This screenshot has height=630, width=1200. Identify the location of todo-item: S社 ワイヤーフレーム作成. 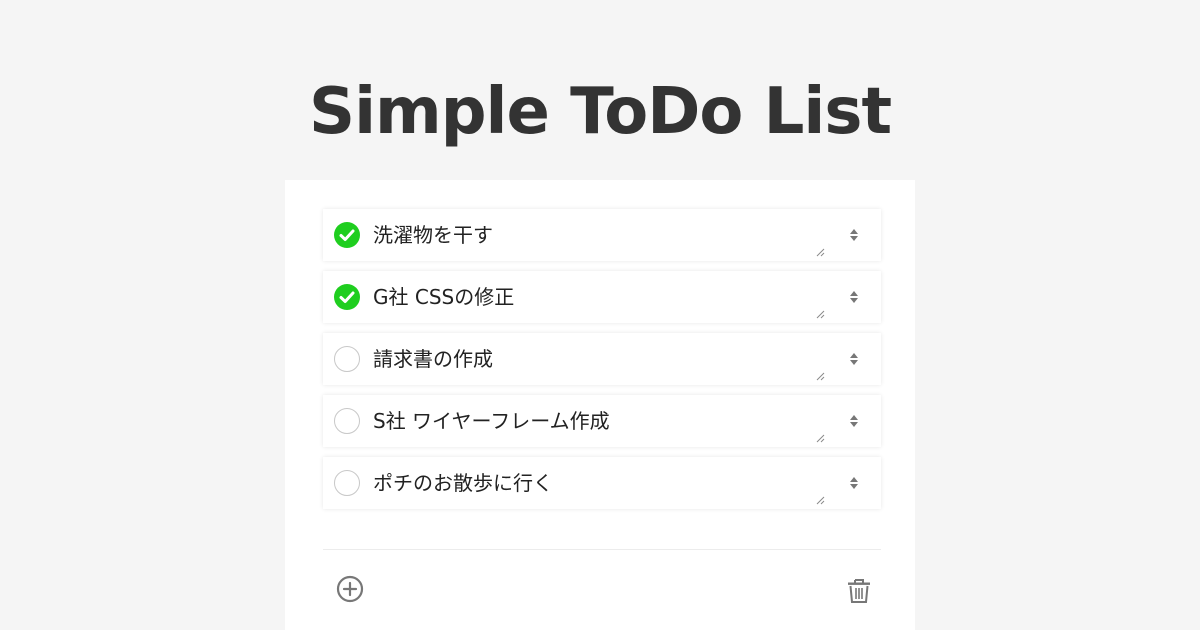
(602, 421).